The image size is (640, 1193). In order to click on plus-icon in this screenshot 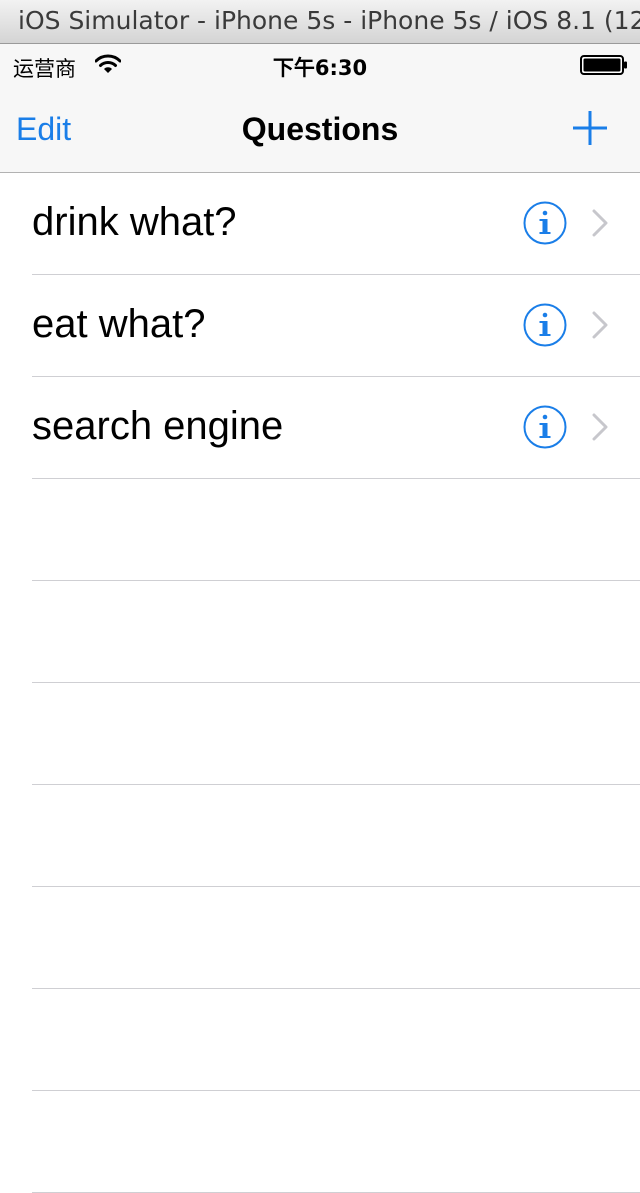, I will do `click(590, 128)`.